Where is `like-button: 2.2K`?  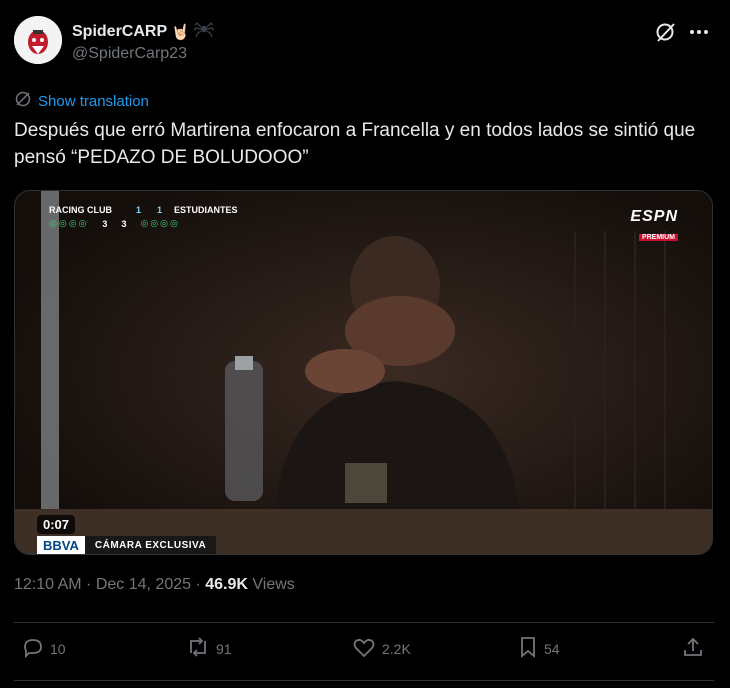
like-button: 2.2K is located at coordinates (381, 648).